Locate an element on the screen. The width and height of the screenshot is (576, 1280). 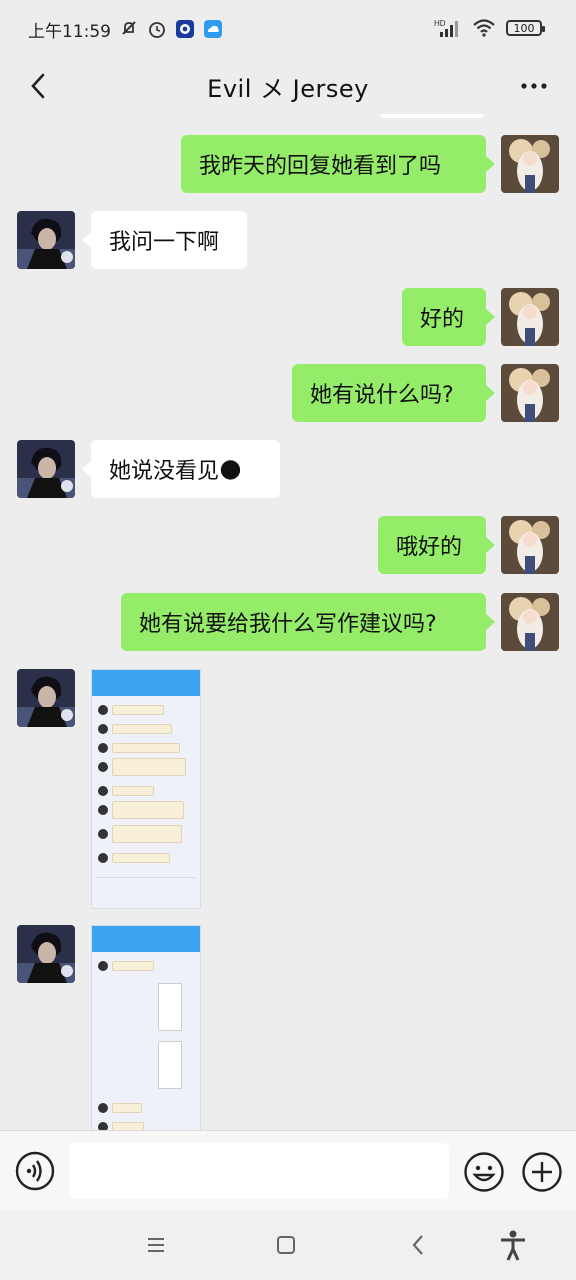
menu-icon is located at coordinates (156, 1245).